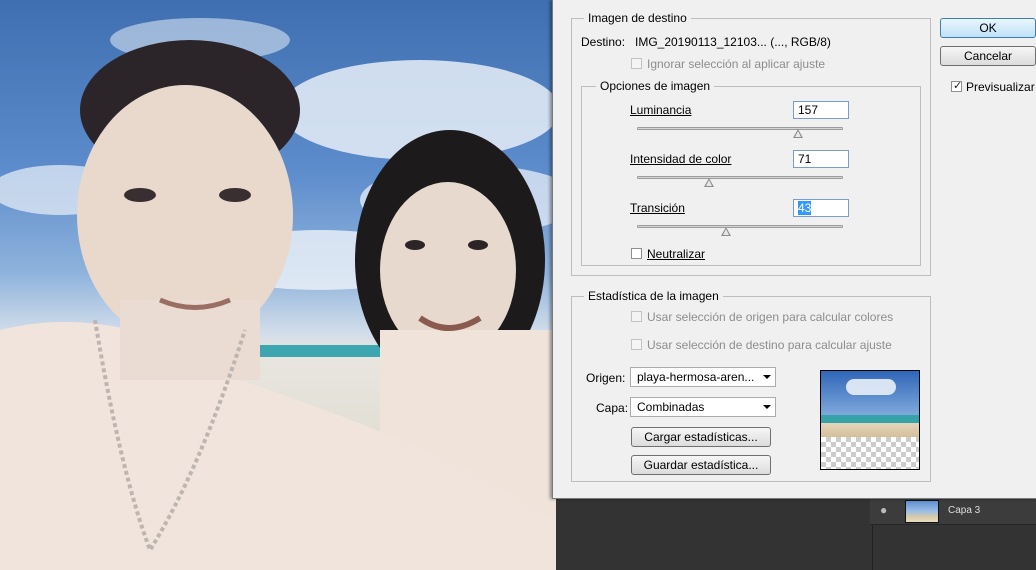 The image size is (1036, 570). Describe the element at coordinates (636, 63) in the screenshot. I see `ignore-selection-checkbox` at that location.